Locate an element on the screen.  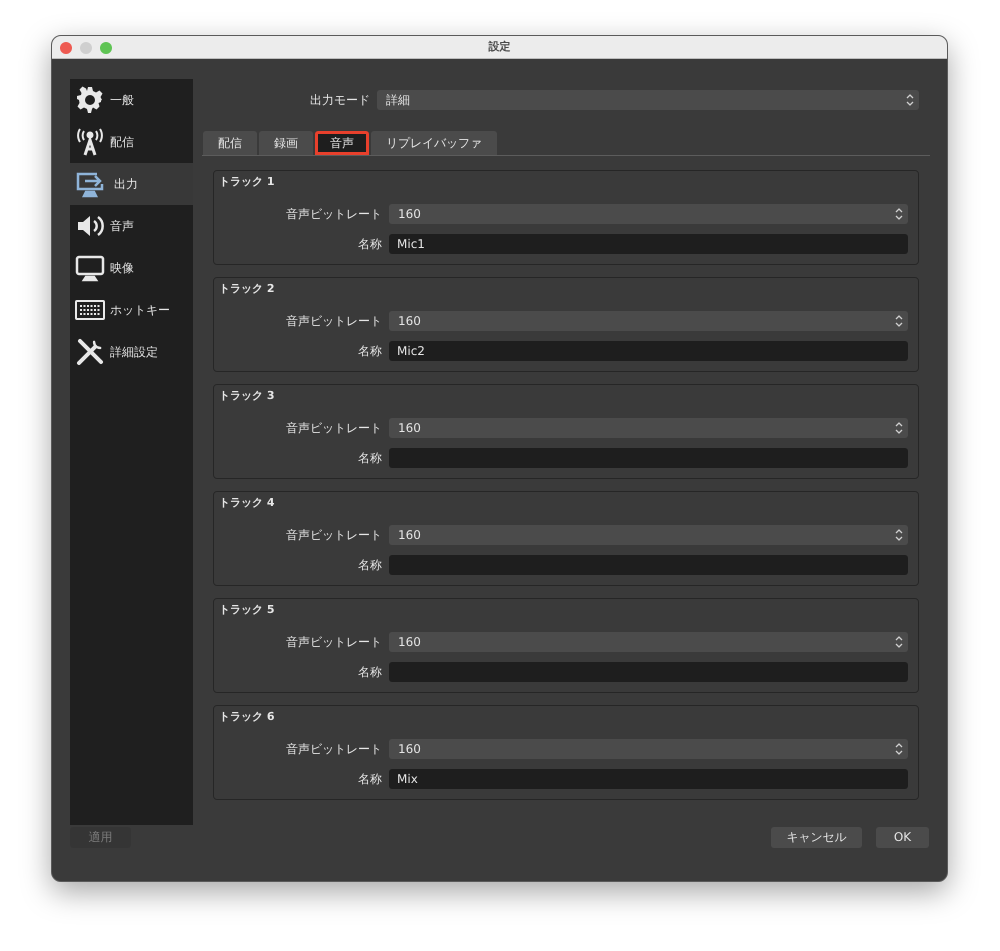
gear-icon is located at coordinates (90, 100).